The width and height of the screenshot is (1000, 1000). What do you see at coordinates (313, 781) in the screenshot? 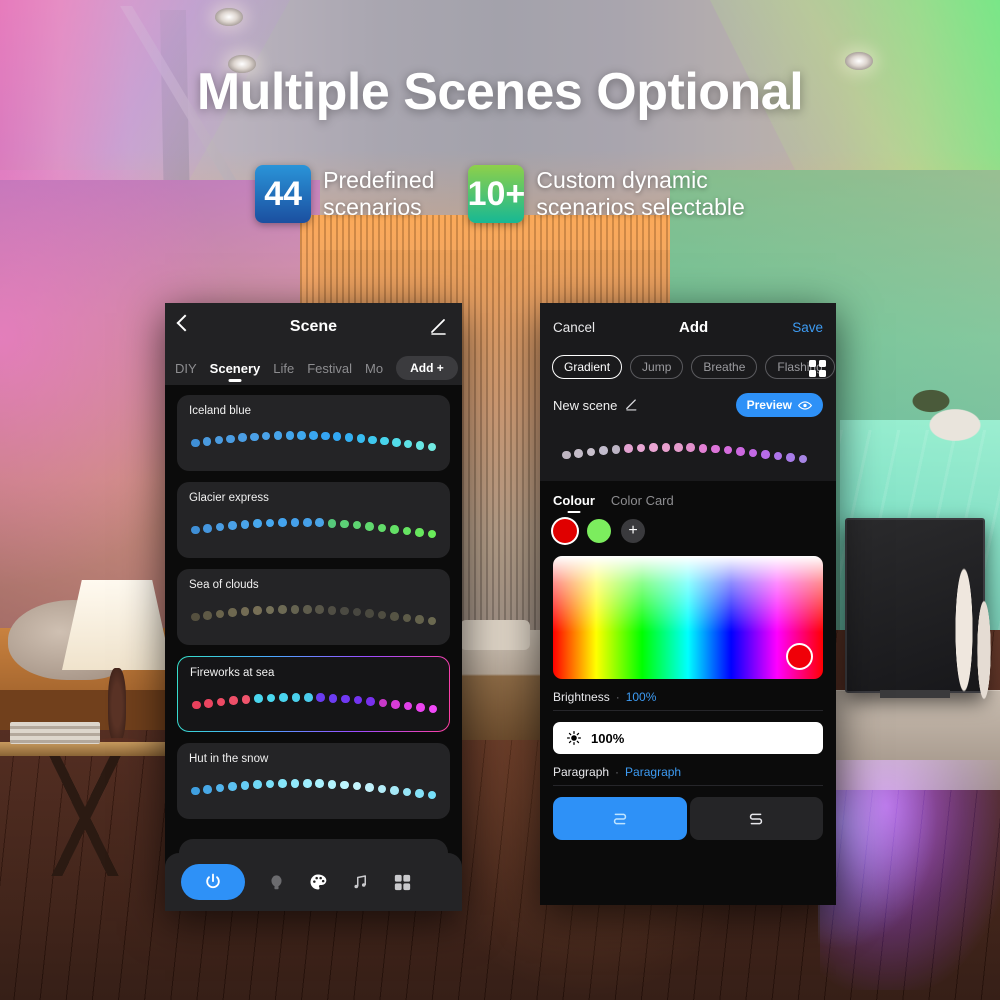
I see `scene-card: Hut in the snow` at bounding box center [313, 781].